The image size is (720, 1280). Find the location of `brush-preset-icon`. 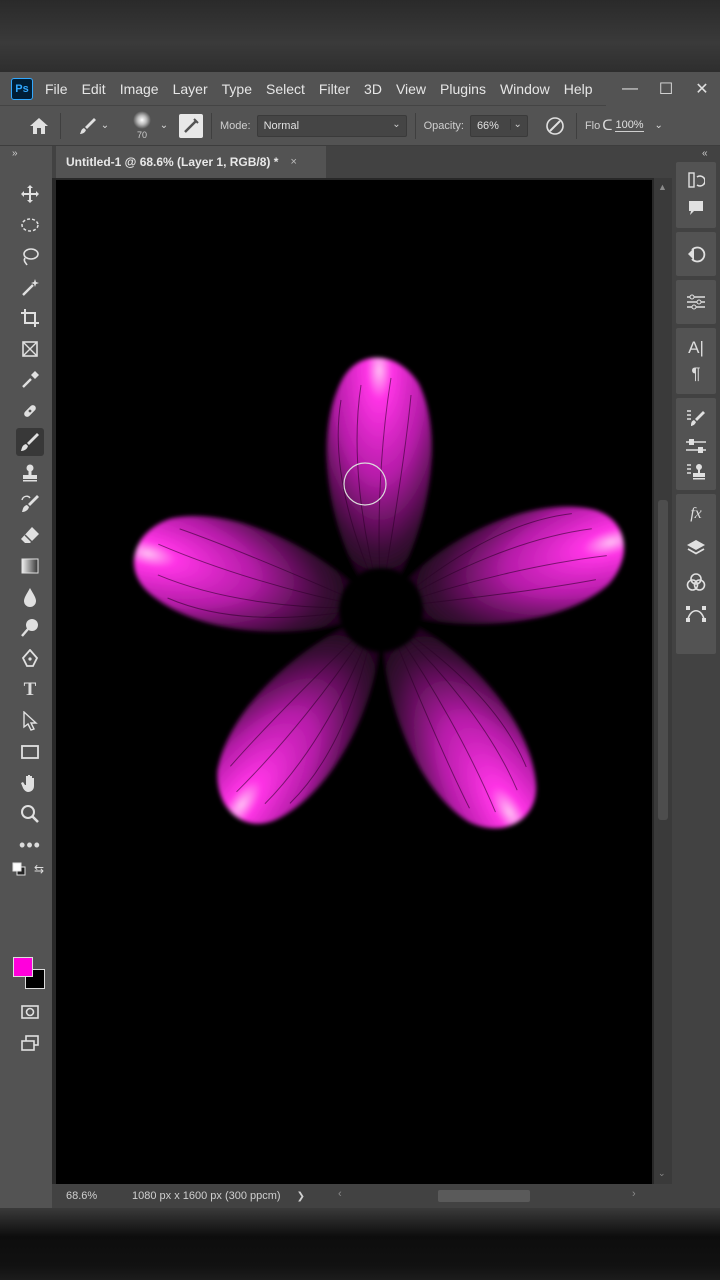

brush-preset-icon is located at coordinates (88, 126).